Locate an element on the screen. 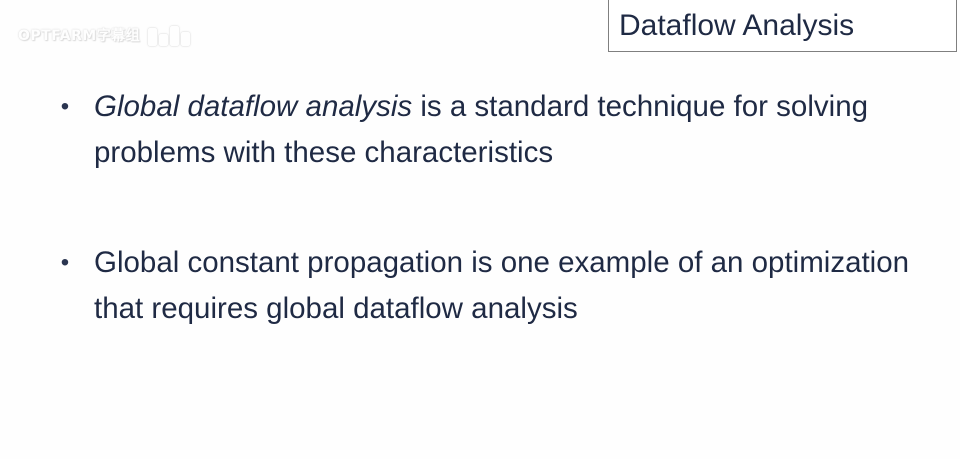 The width and height of the screenshot is (960, 459). watermark-text: OPTFARM字幕组 is located at coordinates (79, 36).